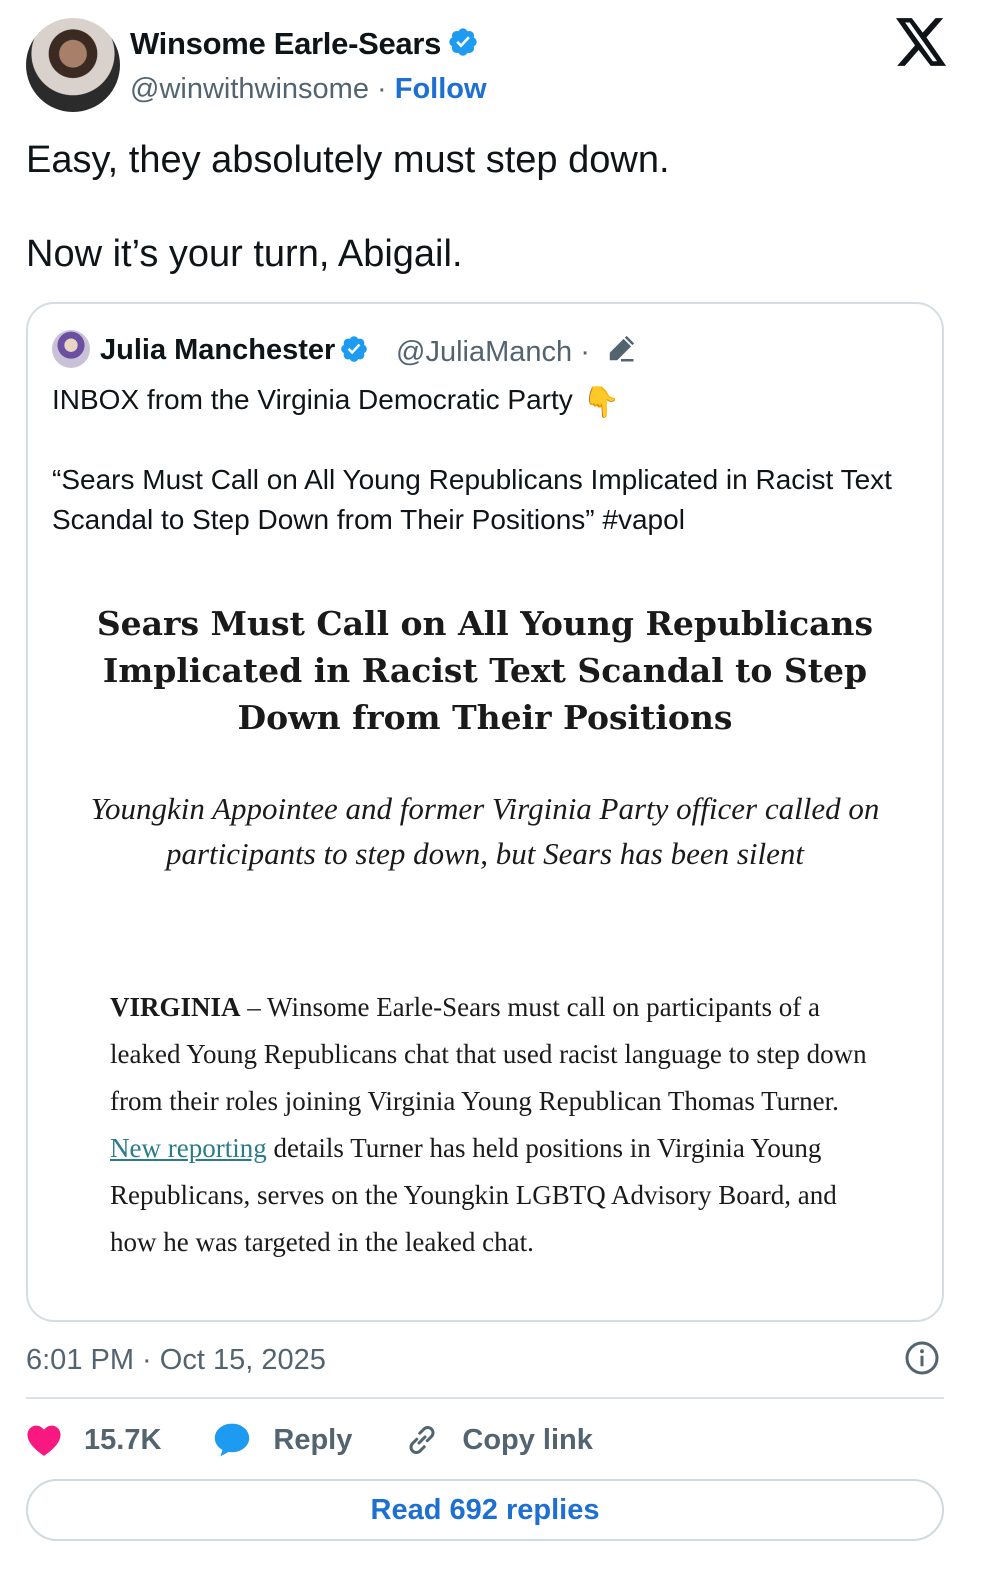 The height and width of the screenshot is (1588, 984). Describe the element at coordinates (175, 1007) in the screenshot. I see `press-release-dateline: VIRGINIA` at that location.